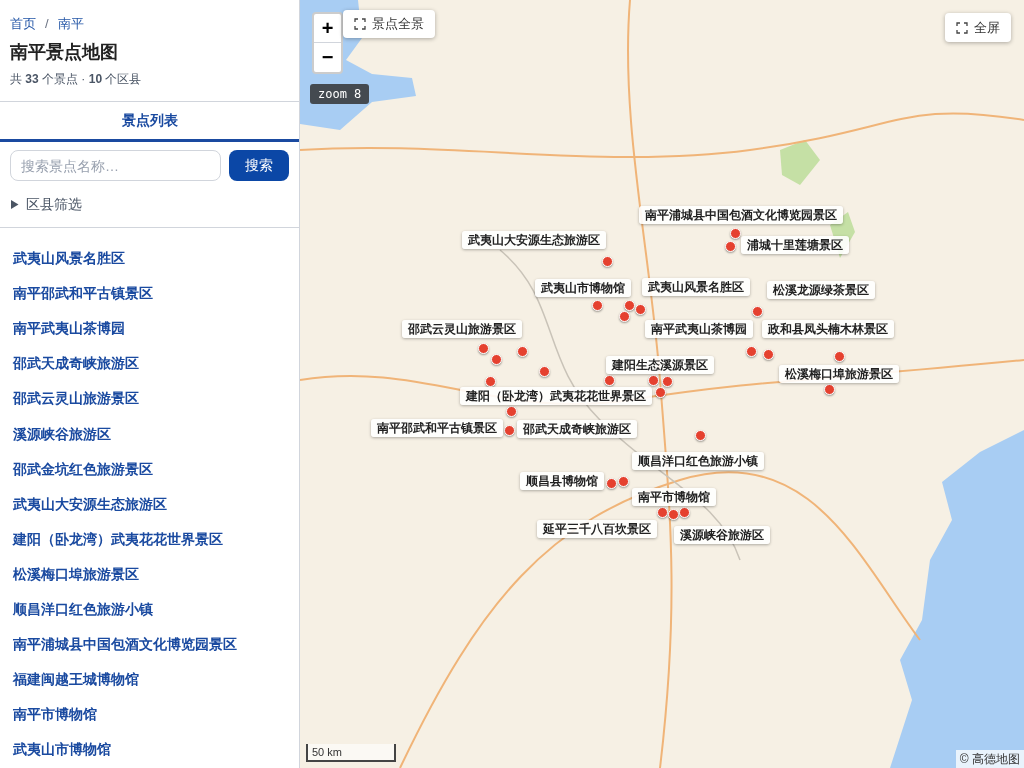 The width and height of the screenshot is (1024, 768). Describe the element at coordinates (577, 429) in the screenshot. I see `marker-label: 邵武天成奇峡旅游区` at that location.